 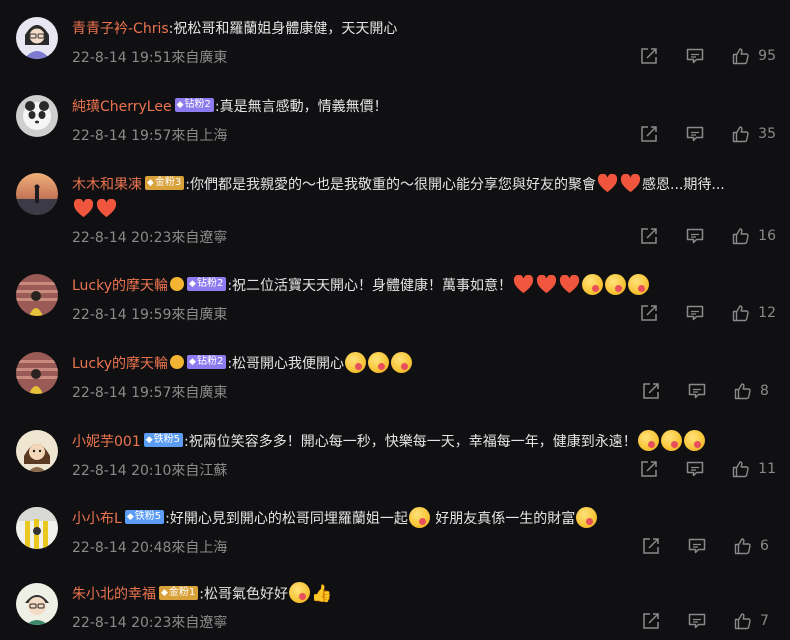 I want to click on like-count: 8, so click(x=764, y=391).